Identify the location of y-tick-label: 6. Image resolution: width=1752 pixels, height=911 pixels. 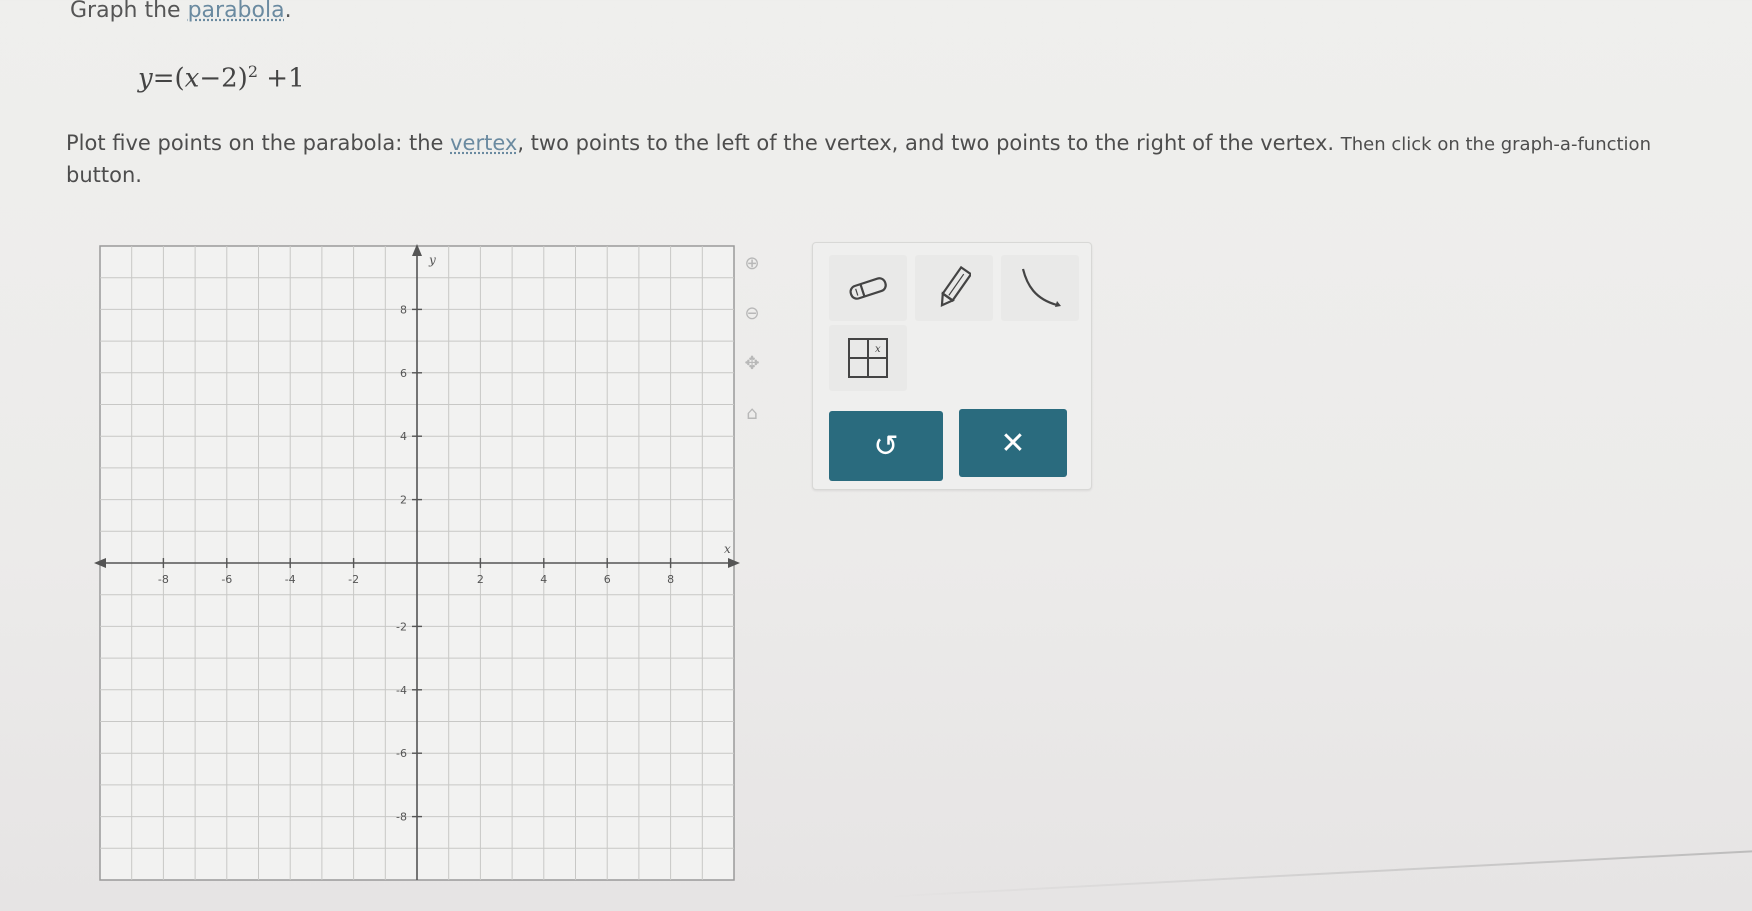
(403, 373).